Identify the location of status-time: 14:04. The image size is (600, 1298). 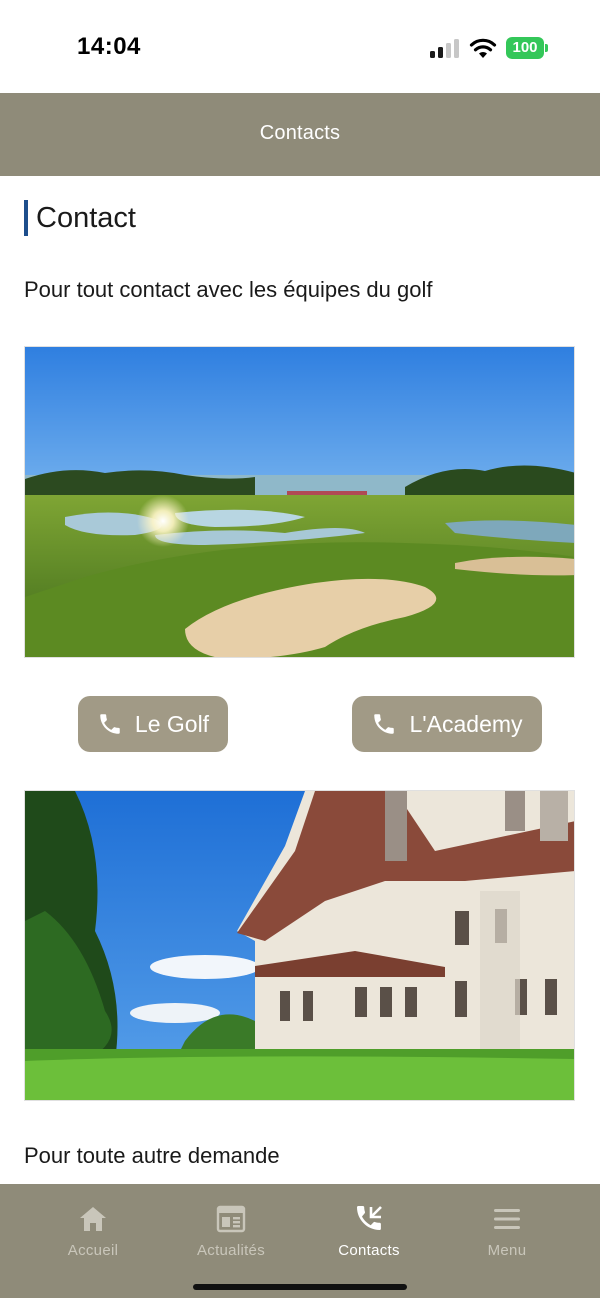
(109, 46).